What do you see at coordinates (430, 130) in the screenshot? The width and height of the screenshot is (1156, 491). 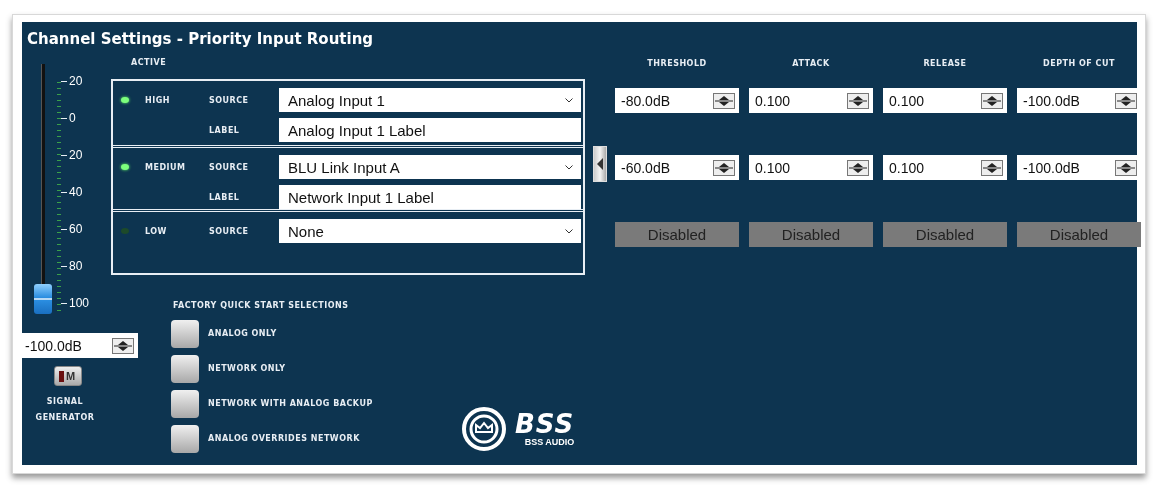 I see `label-field: Analog Input 1 Label` at bounding box center [430, 130].